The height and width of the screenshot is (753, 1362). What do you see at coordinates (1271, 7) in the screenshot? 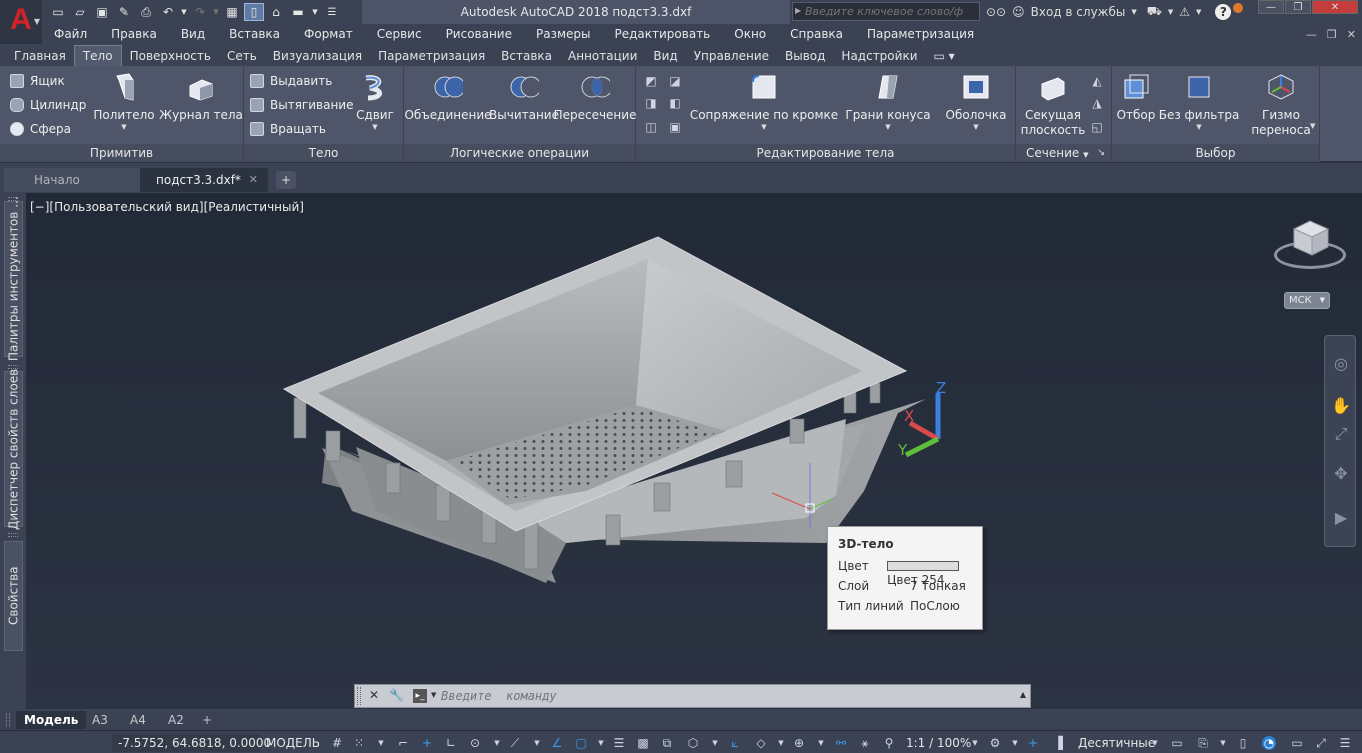
I see `minimize-button: —` at bounding box center [1271, 7].